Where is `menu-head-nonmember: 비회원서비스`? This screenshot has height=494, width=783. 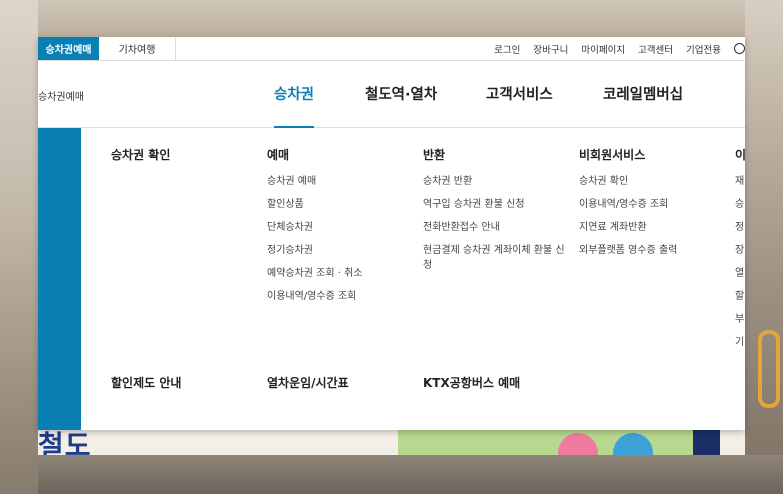
menu-head-nonmember: 비회원서비스 is located at coordinates (628, 154).